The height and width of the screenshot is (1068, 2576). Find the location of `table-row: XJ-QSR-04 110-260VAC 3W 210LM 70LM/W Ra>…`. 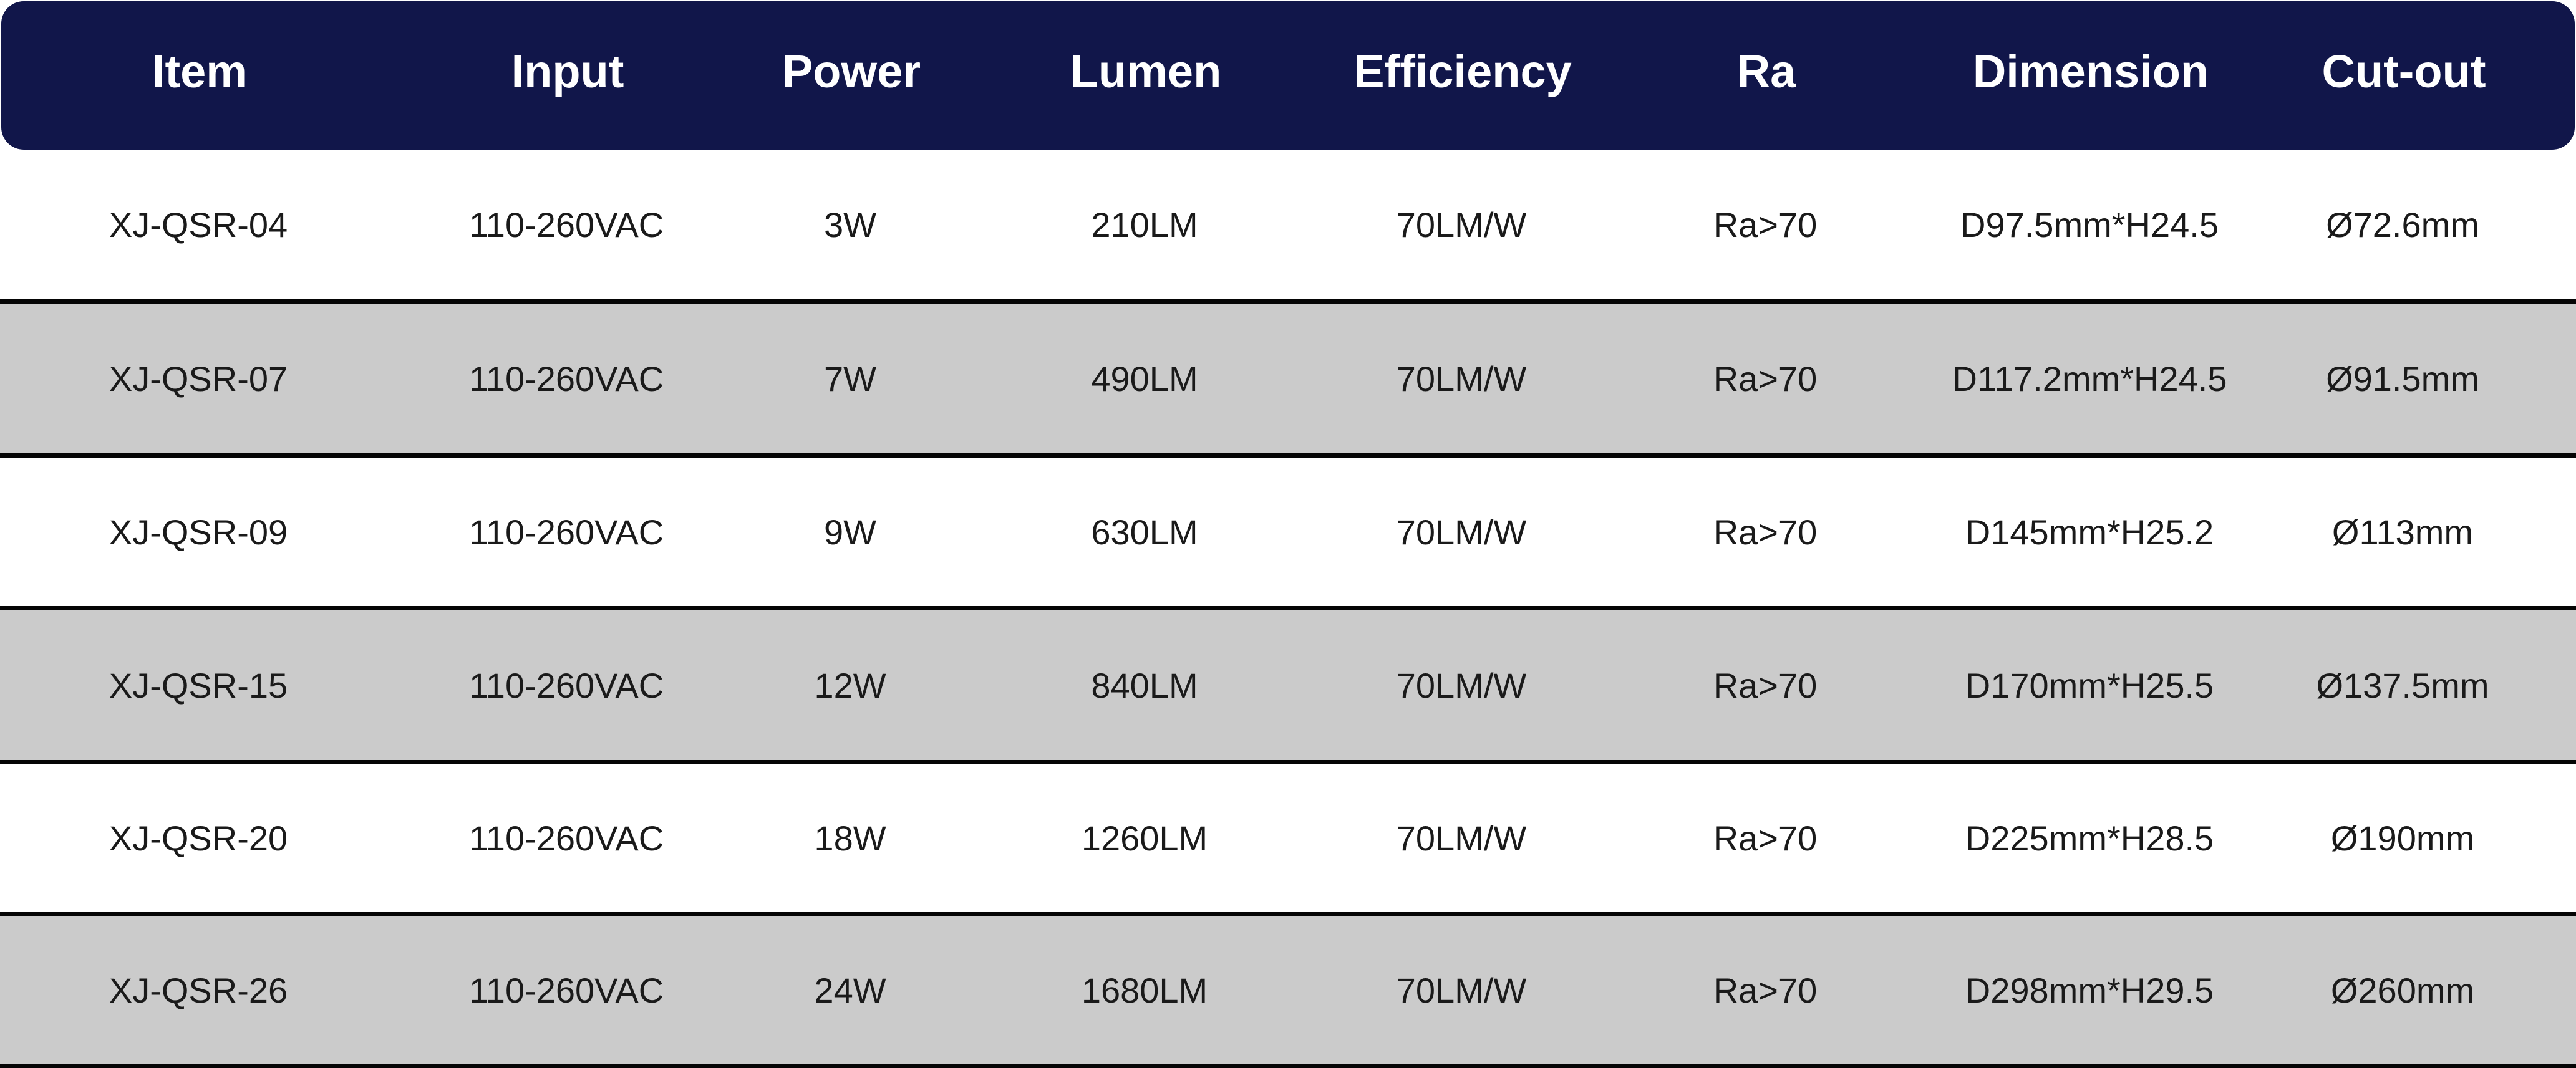

table-row: XJ-QSR-04 110-260VAC 3W 210LM 70LM/W Ra>… is located at coordinates (1288, 225).